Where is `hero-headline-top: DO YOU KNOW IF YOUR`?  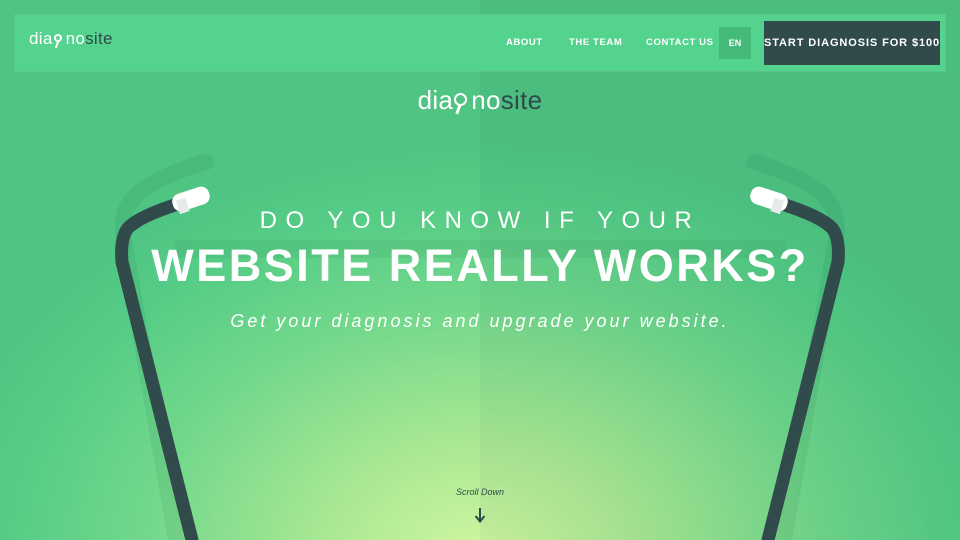
hero-headline-top: DO YOU KNOW IF YOUR is located at coordinates (480, 220).